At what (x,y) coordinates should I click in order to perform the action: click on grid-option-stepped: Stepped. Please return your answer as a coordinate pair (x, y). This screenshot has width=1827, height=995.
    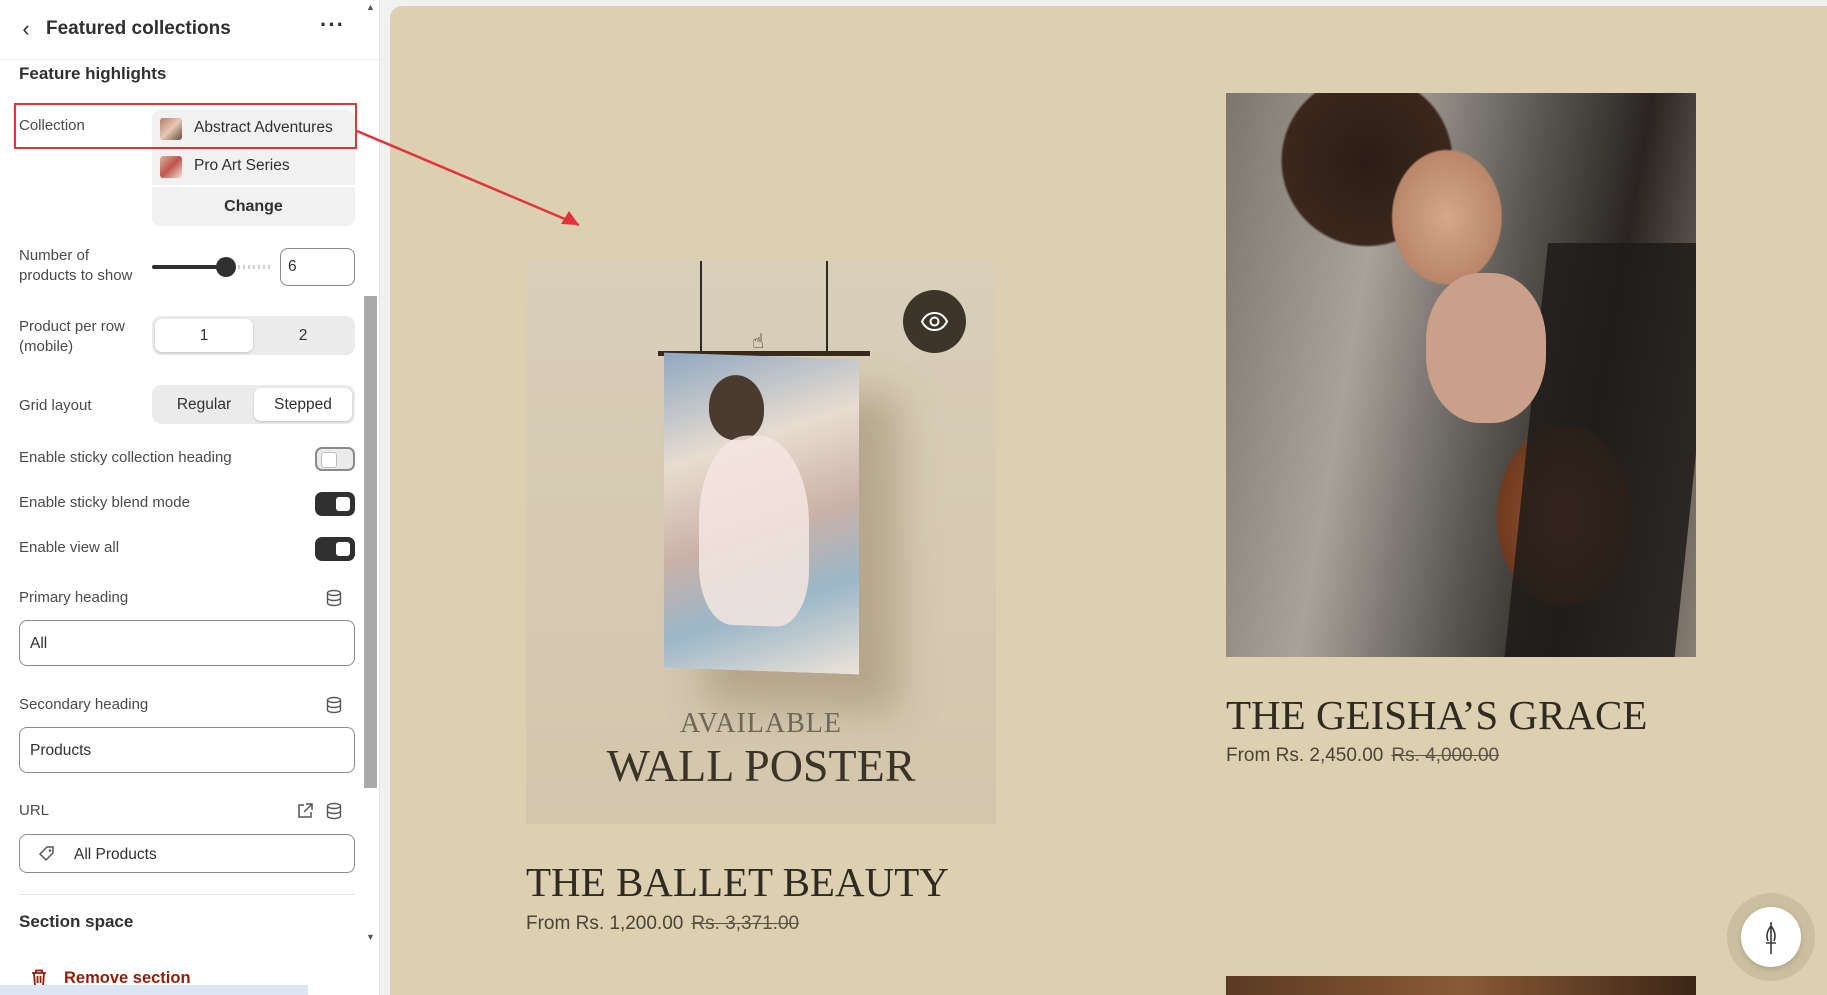
    Looking at the image, I should click on (303, 404).